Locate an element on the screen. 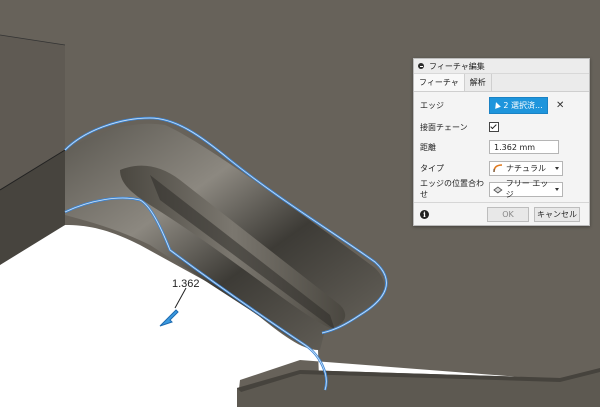 The width and height of the screenshot is (600, 407). clear-selection-icon: ✕ is located at coordinates (560, 105).